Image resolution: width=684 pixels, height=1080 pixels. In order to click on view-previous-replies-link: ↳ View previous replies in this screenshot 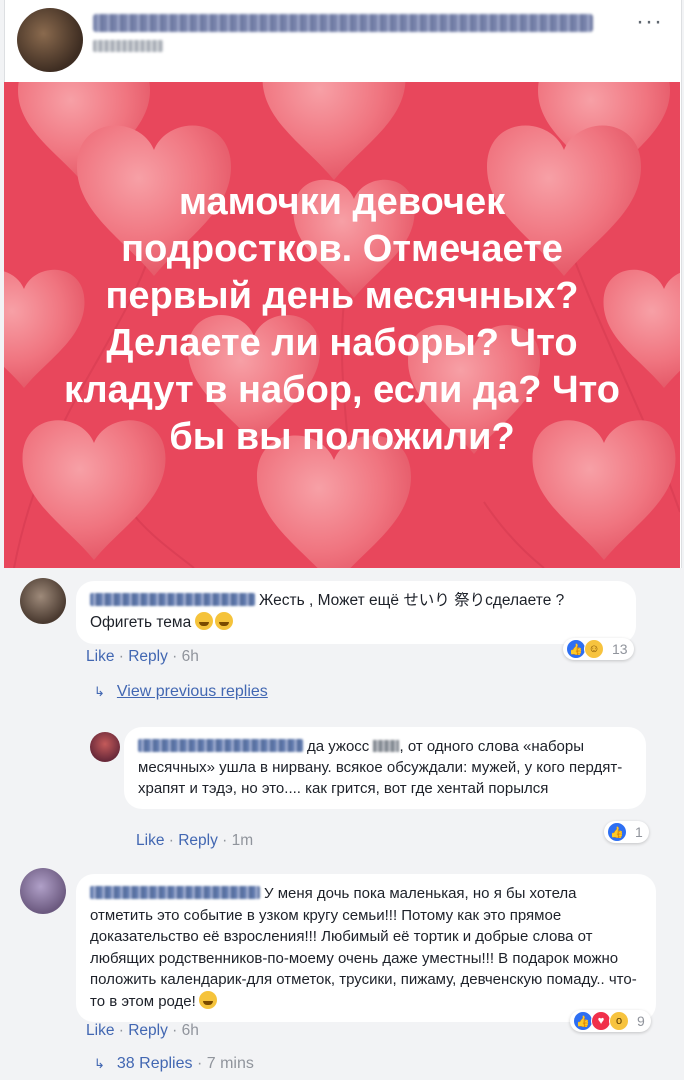, I will do `click(181, 692)`.